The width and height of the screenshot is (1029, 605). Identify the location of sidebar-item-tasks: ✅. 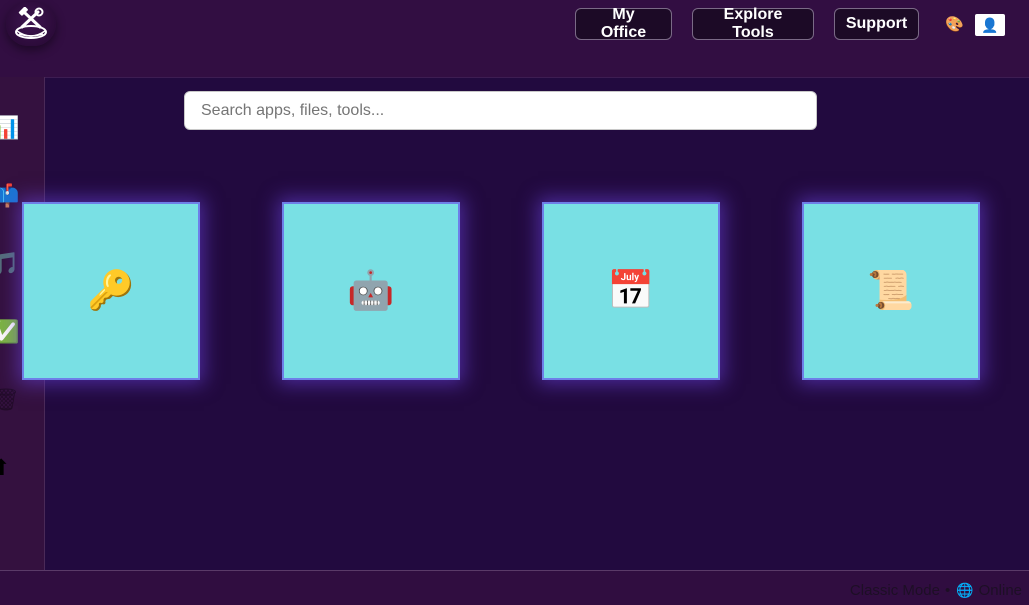
(9, 332).